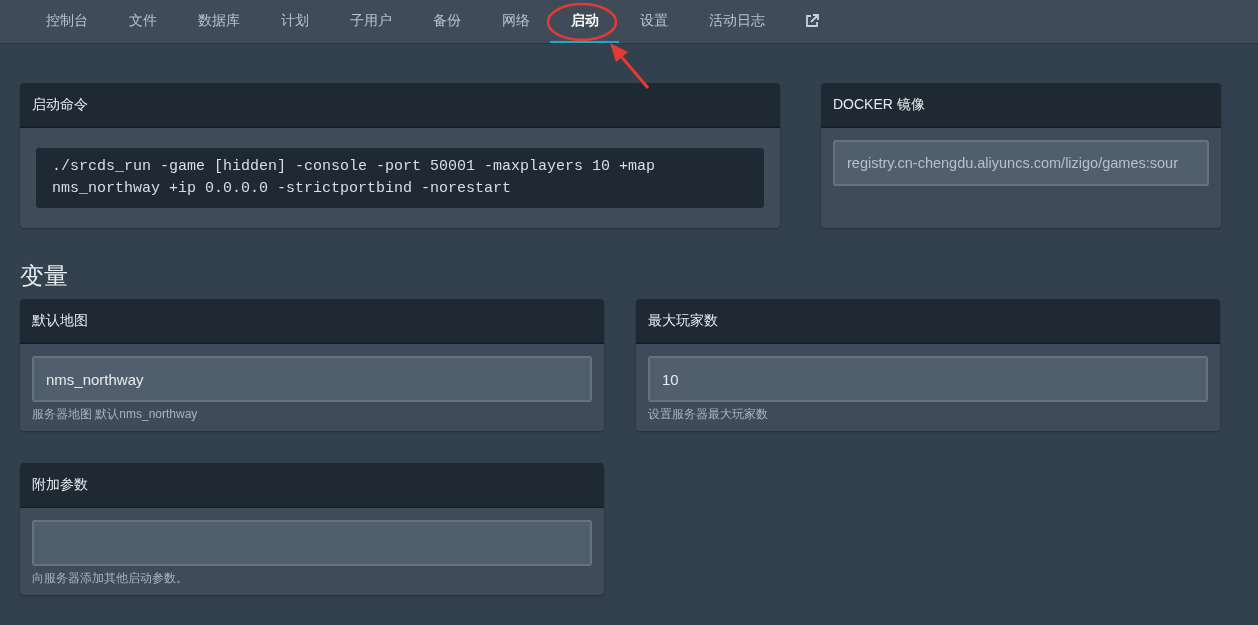 This screenshot has height=625, width=1258. I want to click on docker-image-field: registry.cn-chengdu.aliyuncs.com/lizigo/games:sour, so click(1021, 163).